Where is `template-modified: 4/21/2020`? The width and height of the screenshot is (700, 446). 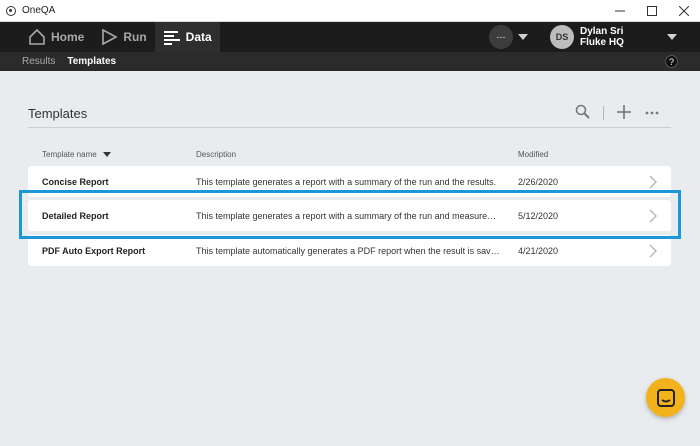 template-modified: 4/21/2020 is located at coordinates (538, 251).